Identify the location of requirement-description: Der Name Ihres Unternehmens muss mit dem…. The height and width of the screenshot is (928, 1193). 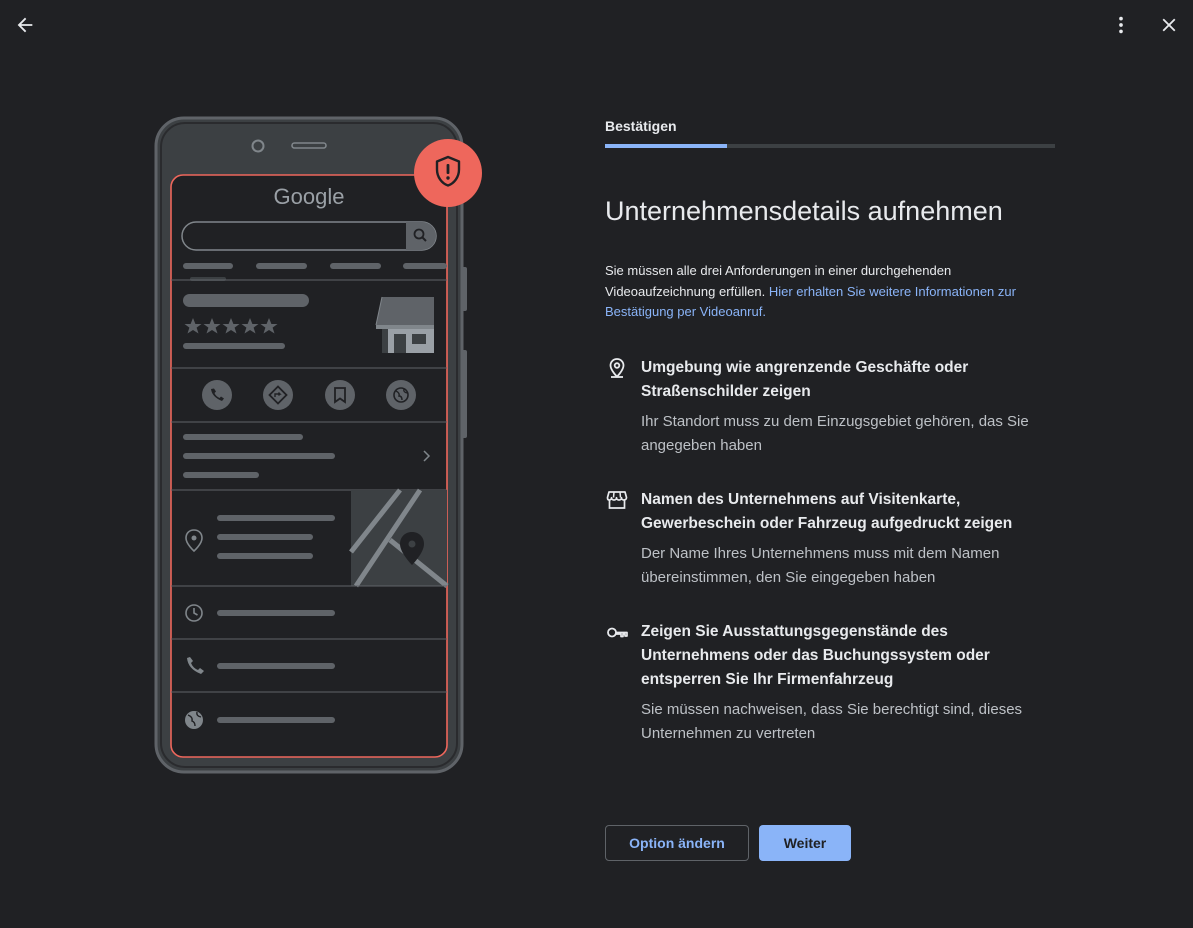
(820, 565).